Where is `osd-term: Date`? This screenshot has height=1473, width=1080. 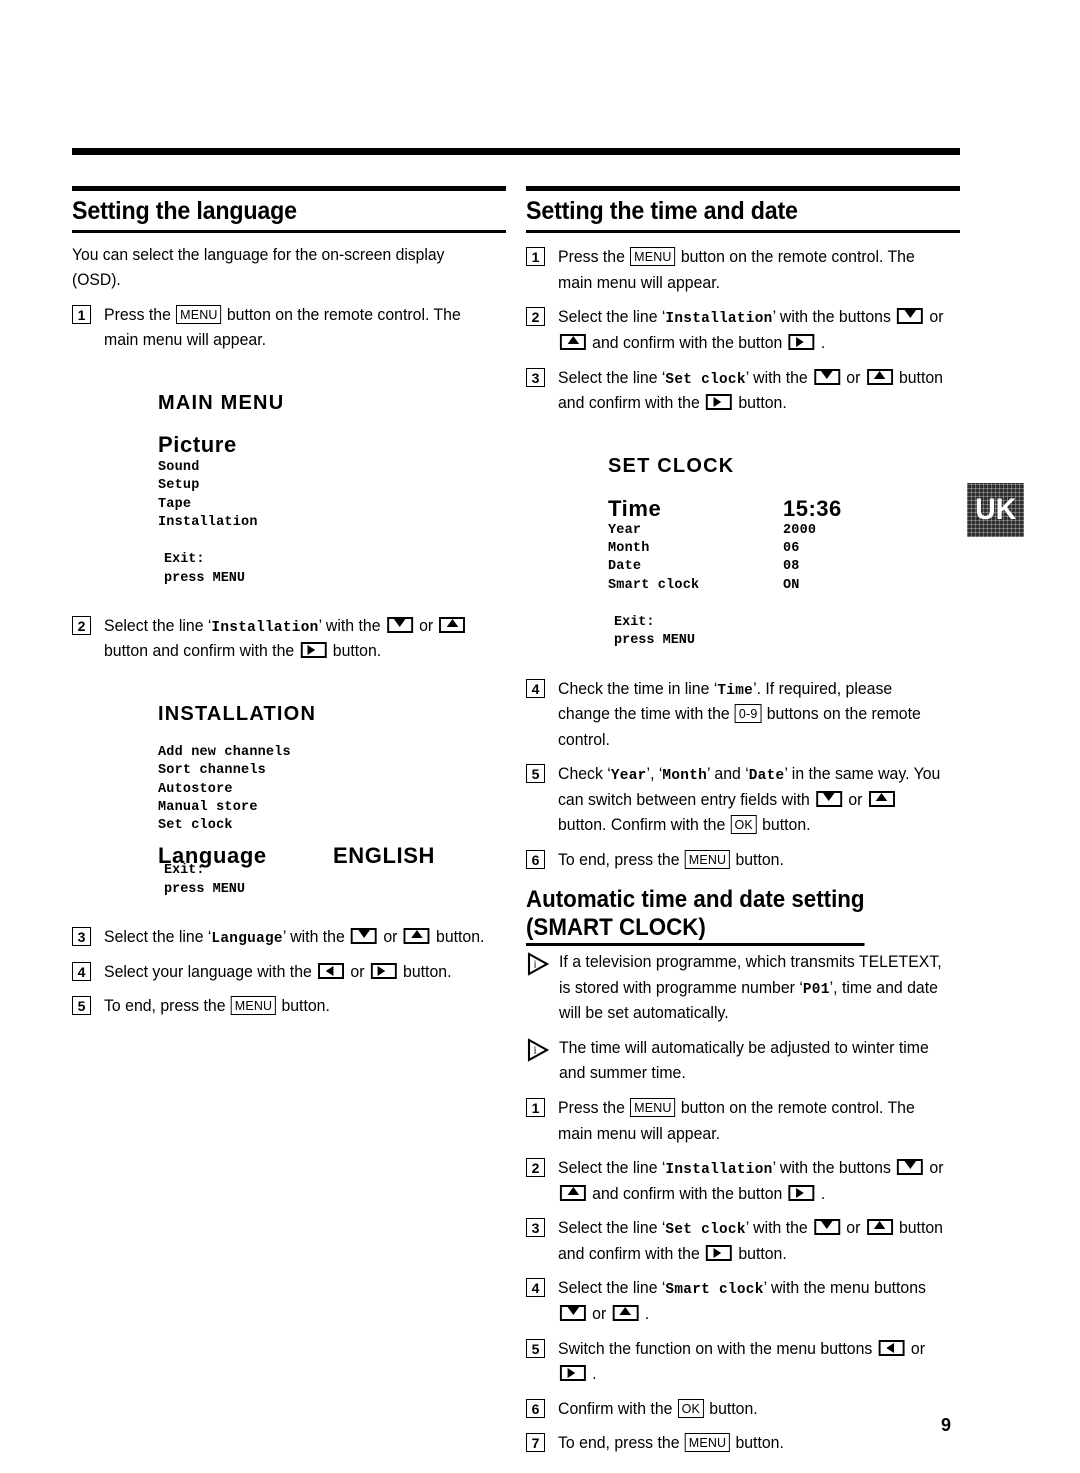 osd-term: Date is located at coordinates (766, 776).